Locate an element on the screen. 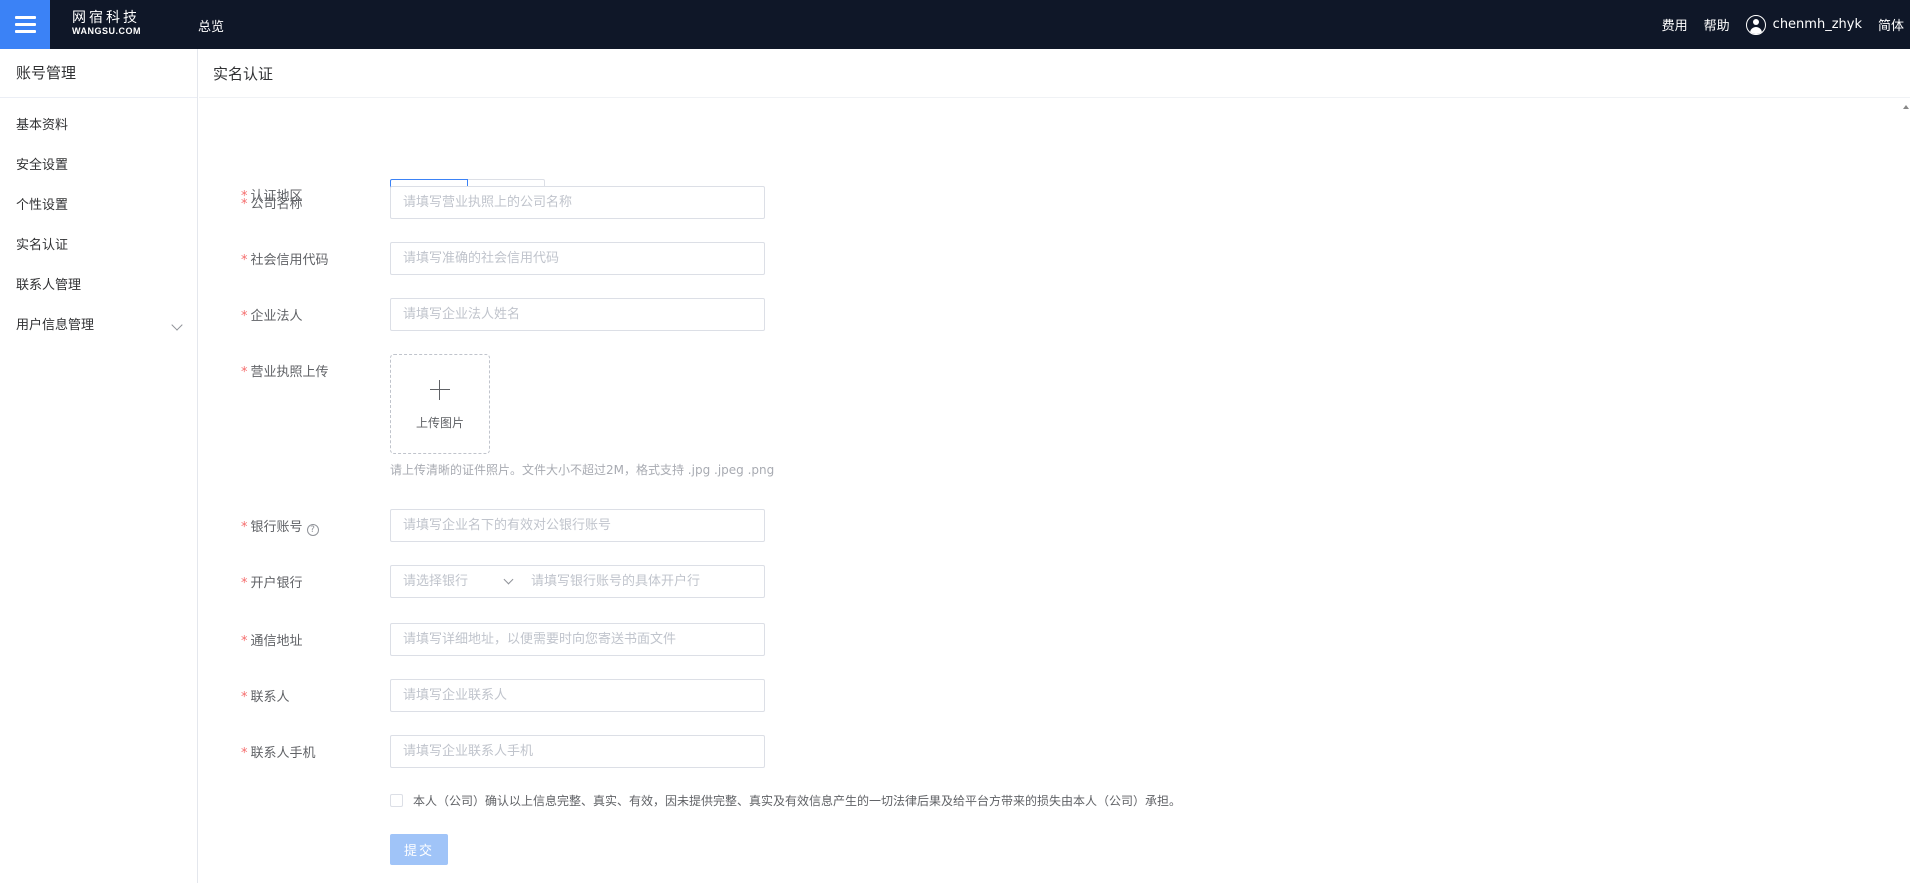 This screenshot has height=883, width=1910. bank-account-label: * 银行账号? is located at coordinates (280, 526).